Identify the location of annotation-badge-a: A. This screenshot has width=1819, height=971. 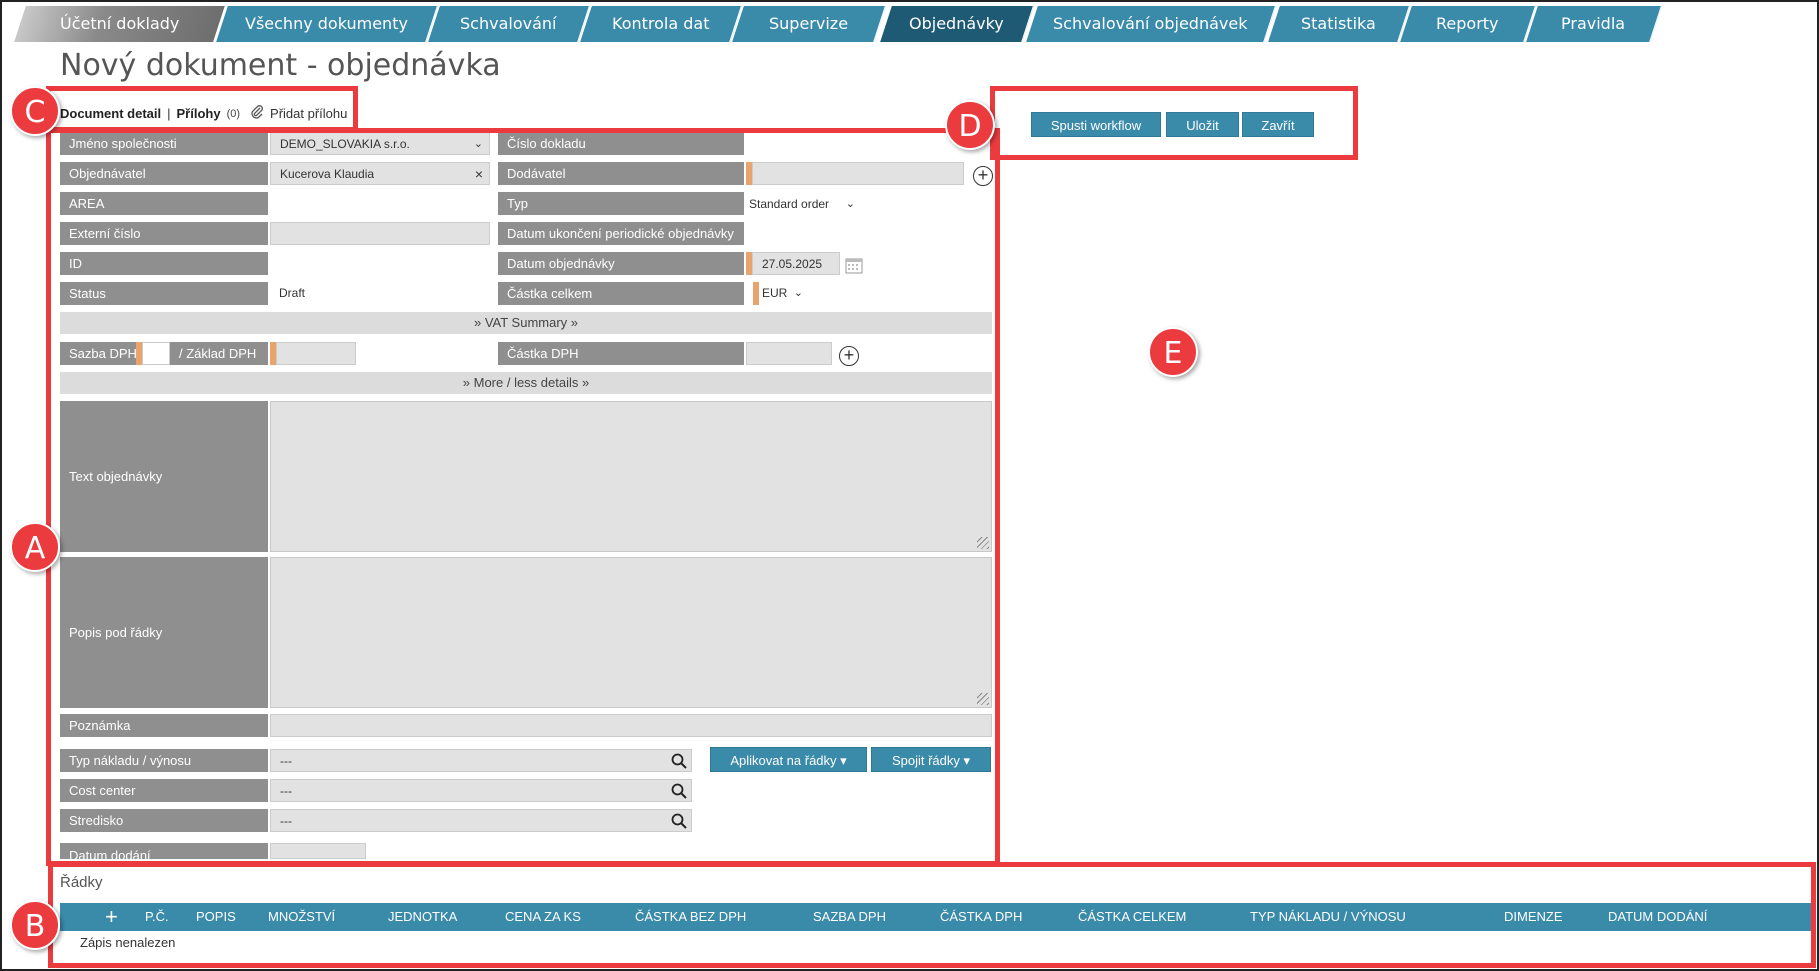
(35, 547).